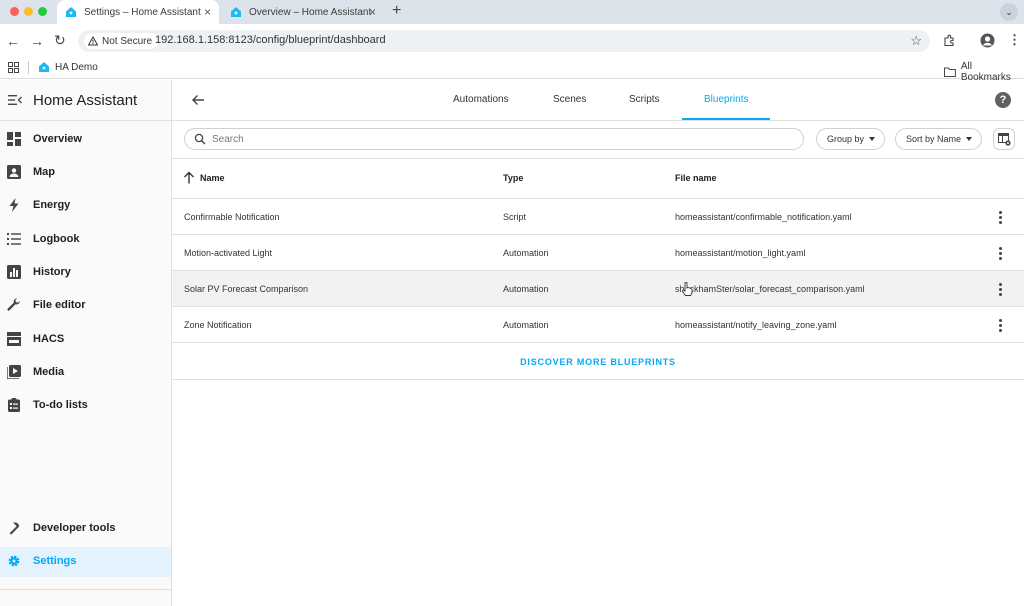  I want to click on column-header-file: File name, so click(696, 178).